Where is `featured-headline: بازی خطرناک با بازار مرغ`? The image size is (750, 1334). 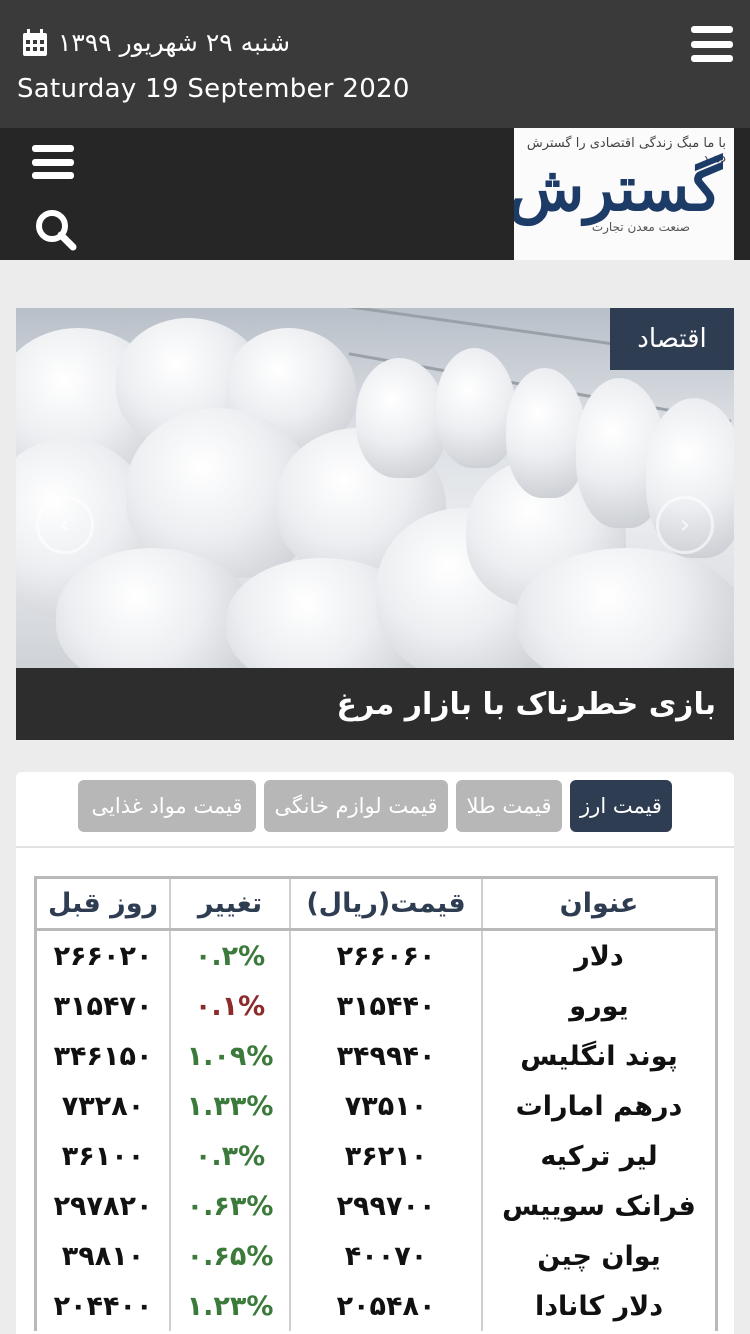 featured-headline: بازی خطرناک با بازار مرغ is located at coordinates (375, 704).